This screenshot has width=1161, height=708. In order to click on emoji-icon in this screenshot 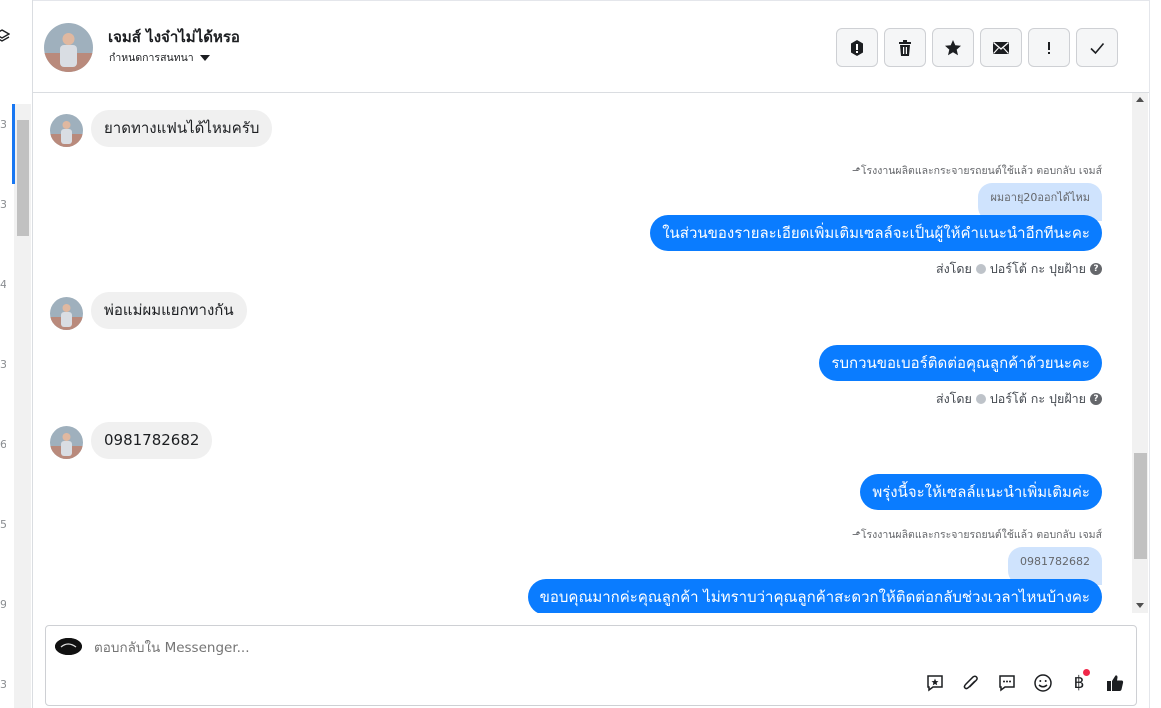, I will do `click(1043, 683)`.